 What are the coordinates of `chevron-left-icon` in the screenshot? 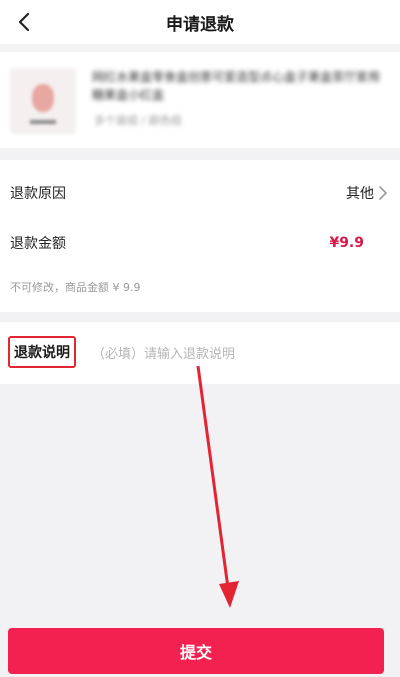 It's located at (24, 22).